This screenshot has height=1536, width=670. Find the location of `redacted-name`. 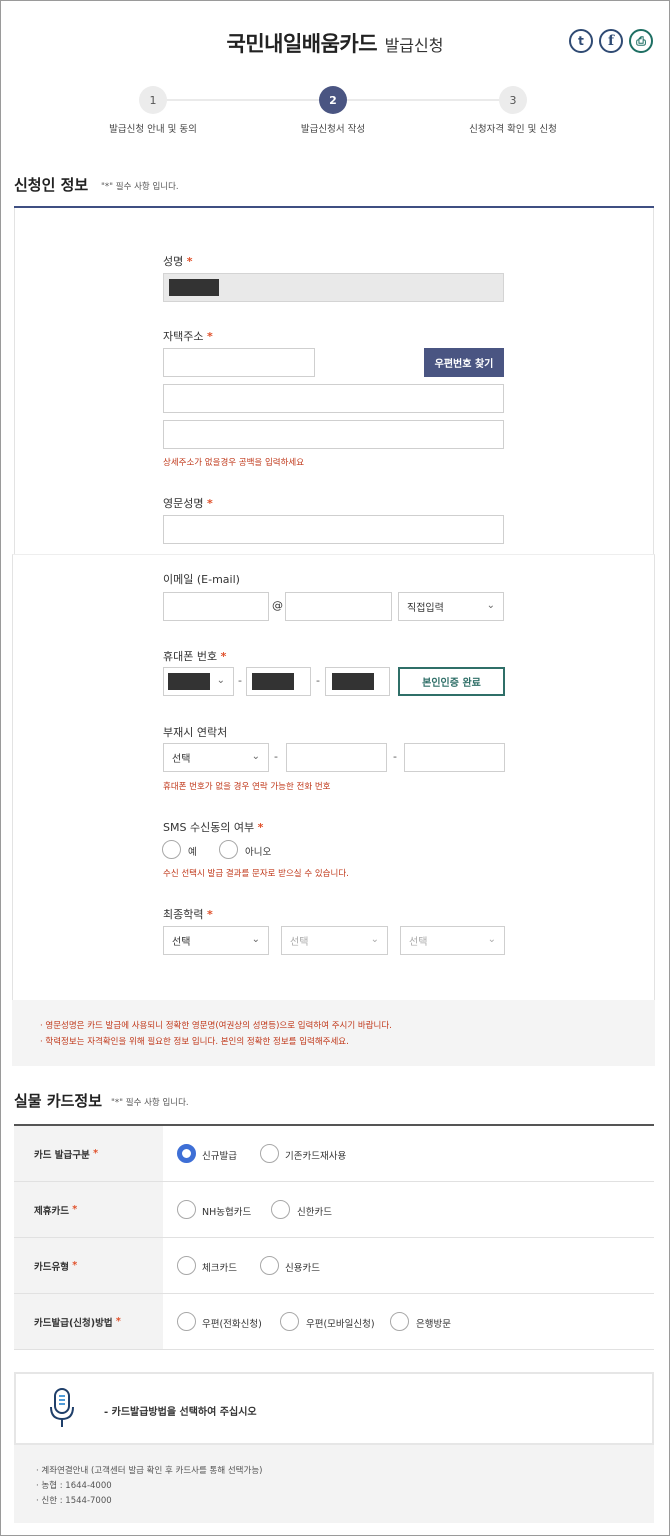

redacted-name is located at coordinates (194, 287).